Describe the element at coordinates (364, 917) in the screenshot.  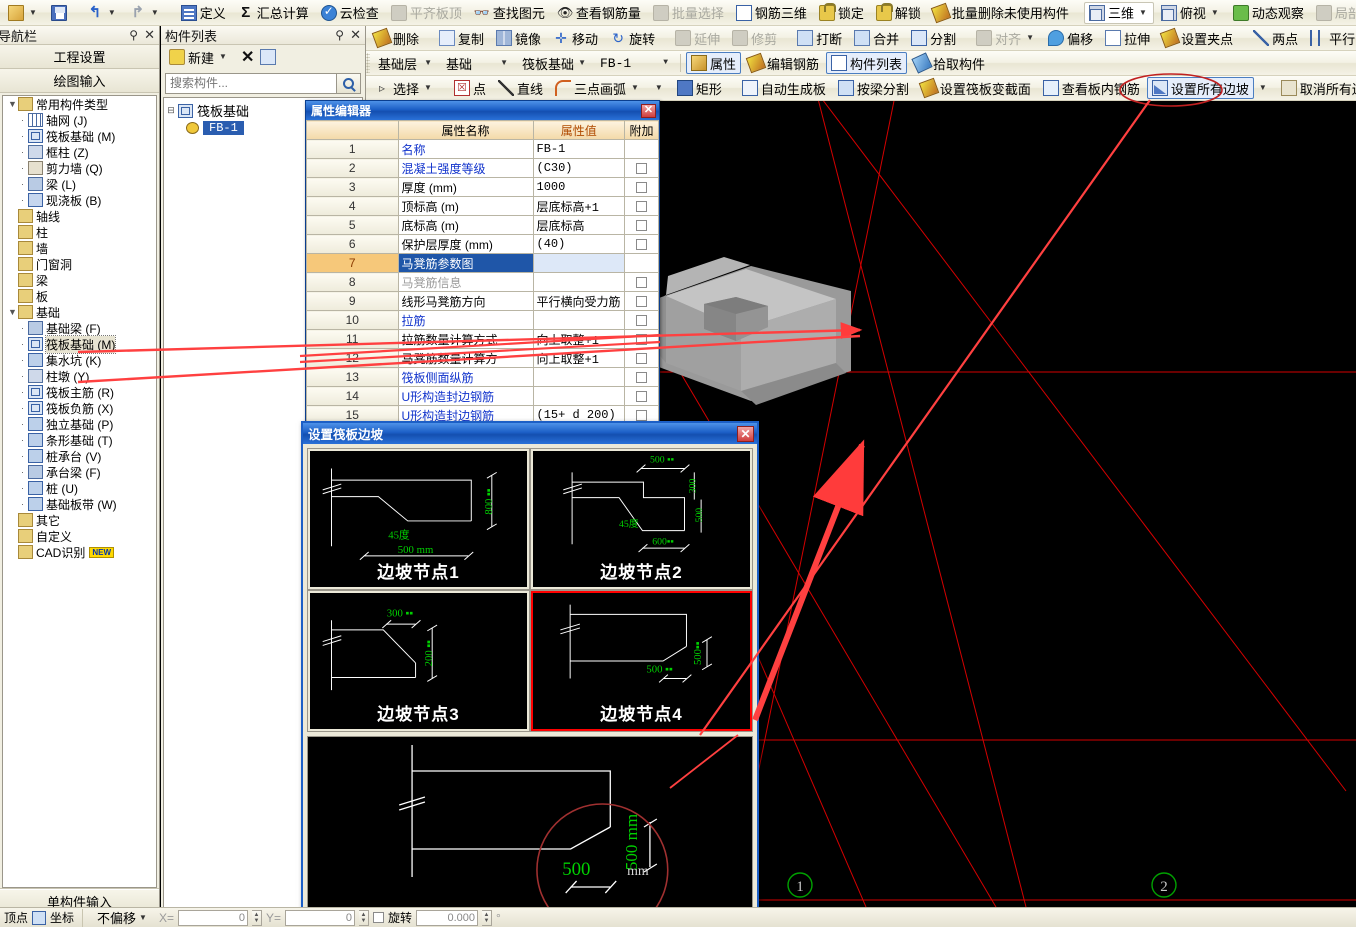
I see `y-offset-spinner: ▲ ▼` at that location.